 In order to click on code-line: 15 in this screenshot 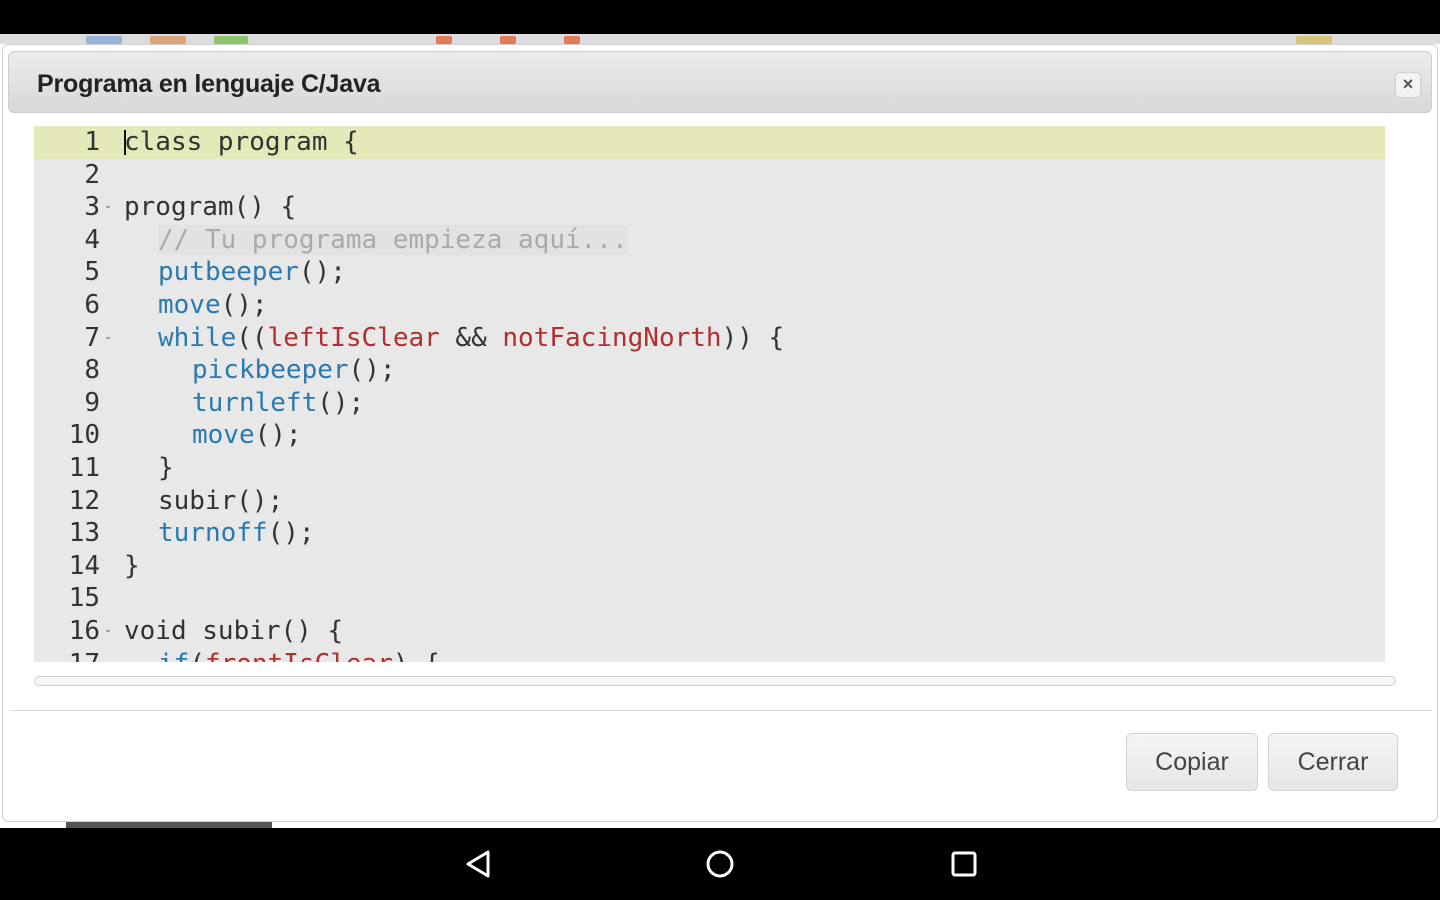, I will do `click(709, 598)`.